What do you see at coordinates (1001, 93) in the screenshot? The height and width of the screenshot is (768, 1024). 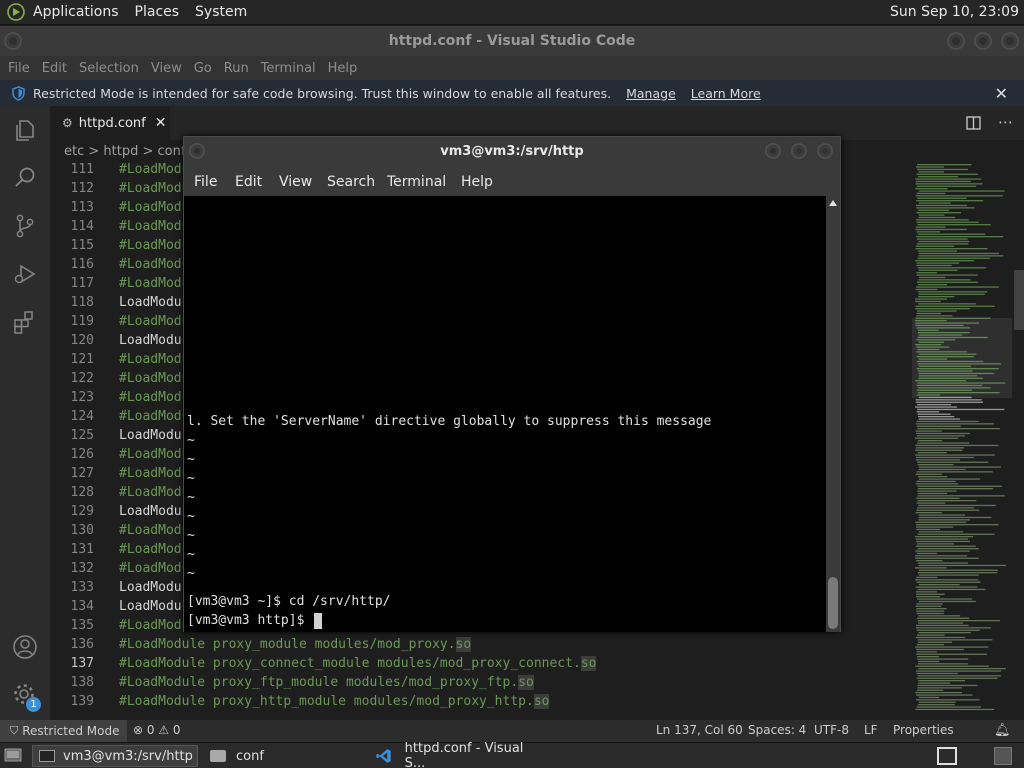 I see `banner-close-icon: ✕` at bounding box center [1001, 93].